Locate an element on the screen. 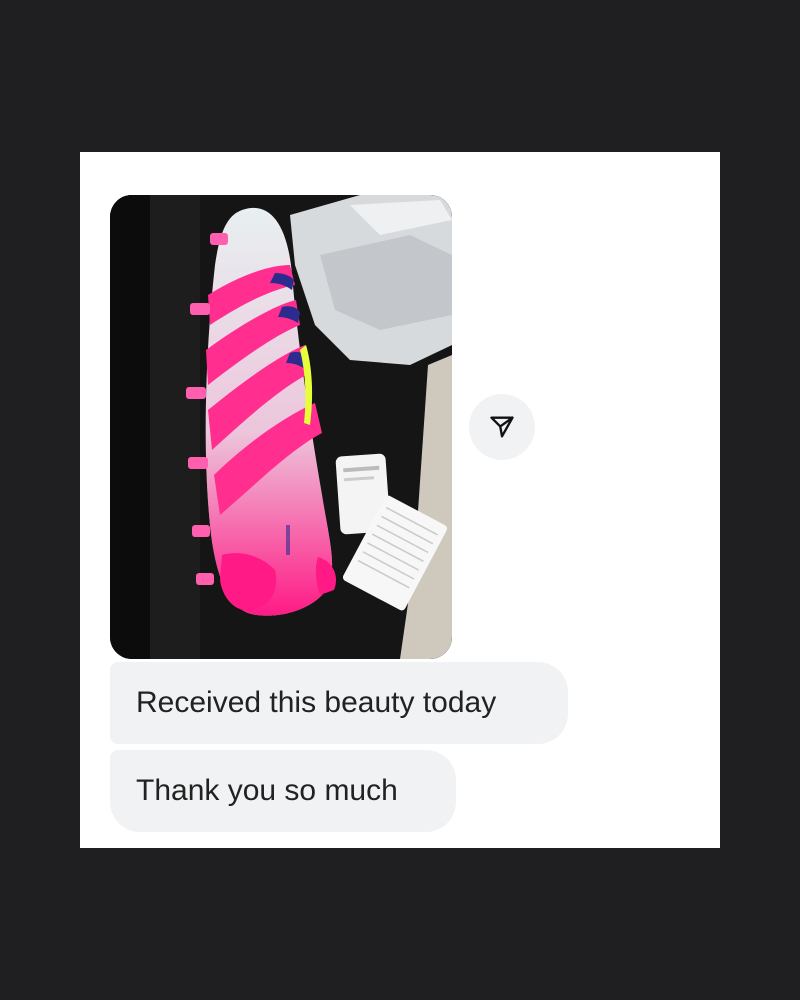 This screenshot has height=1000, width=800. message-bubble: Received this beauty today is located at coordinates (339, 703).